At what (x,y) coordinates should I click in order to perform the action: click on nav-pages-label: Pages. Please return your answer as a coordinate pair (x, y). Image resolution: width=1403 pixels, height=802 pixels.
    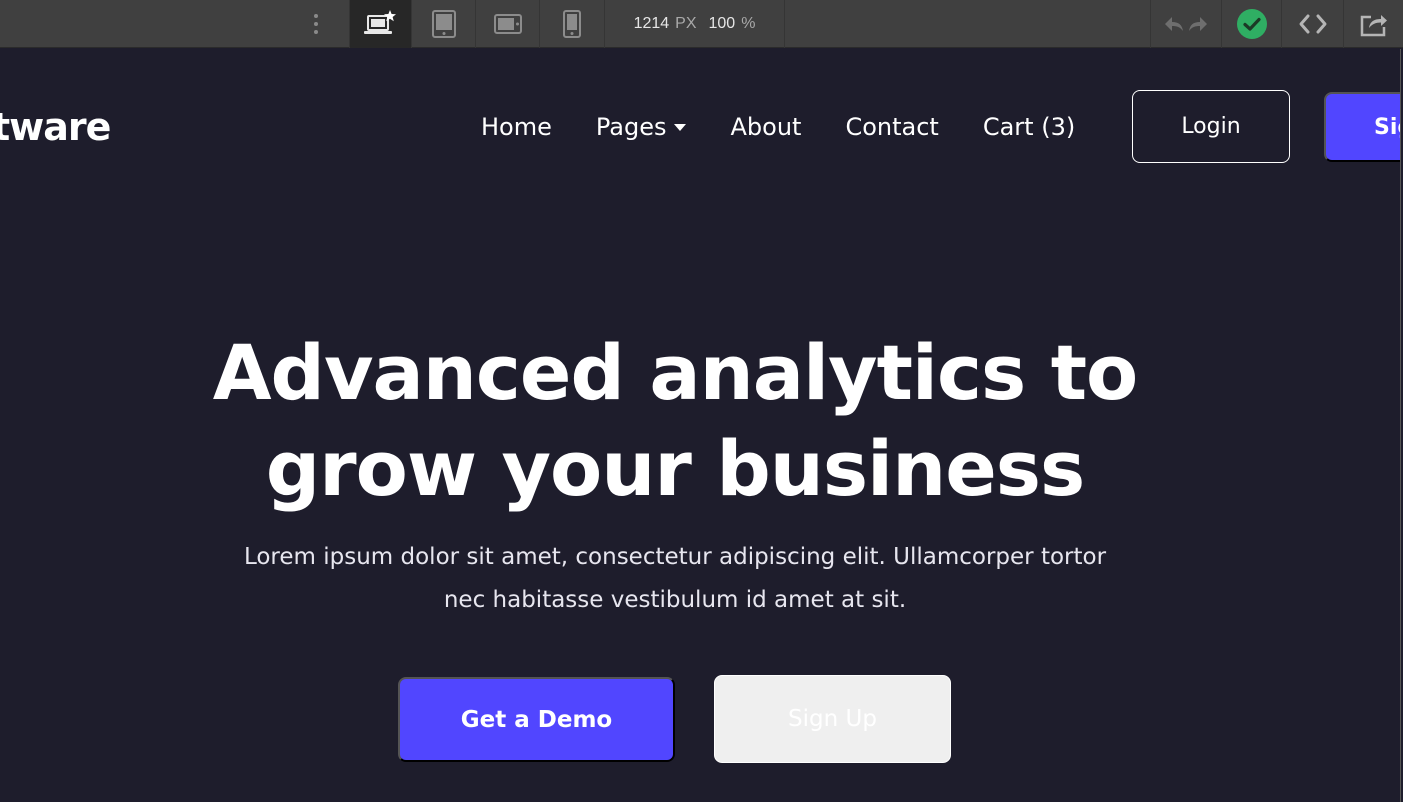
    Looking at the image, I should click on (631, 127).